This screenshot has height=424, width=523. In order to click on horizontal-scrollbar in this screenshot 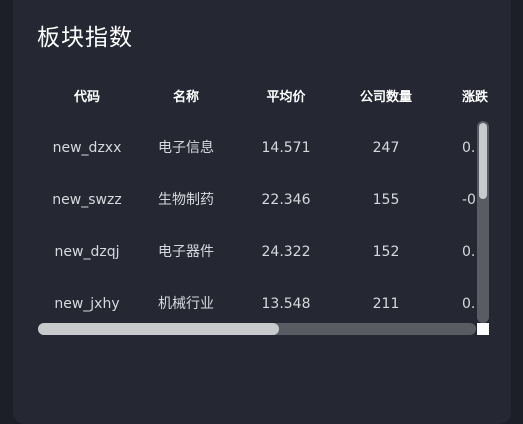, I will do `click(257, 329)`.